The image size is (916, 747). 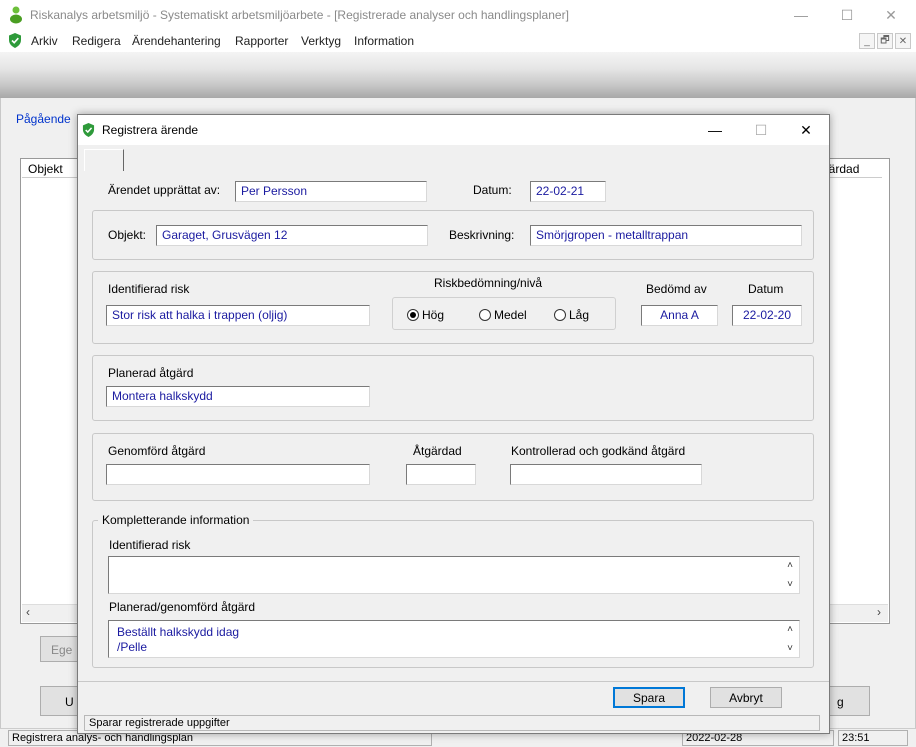 I want to click on status-time: 23:51, so click(x=873, y=738).